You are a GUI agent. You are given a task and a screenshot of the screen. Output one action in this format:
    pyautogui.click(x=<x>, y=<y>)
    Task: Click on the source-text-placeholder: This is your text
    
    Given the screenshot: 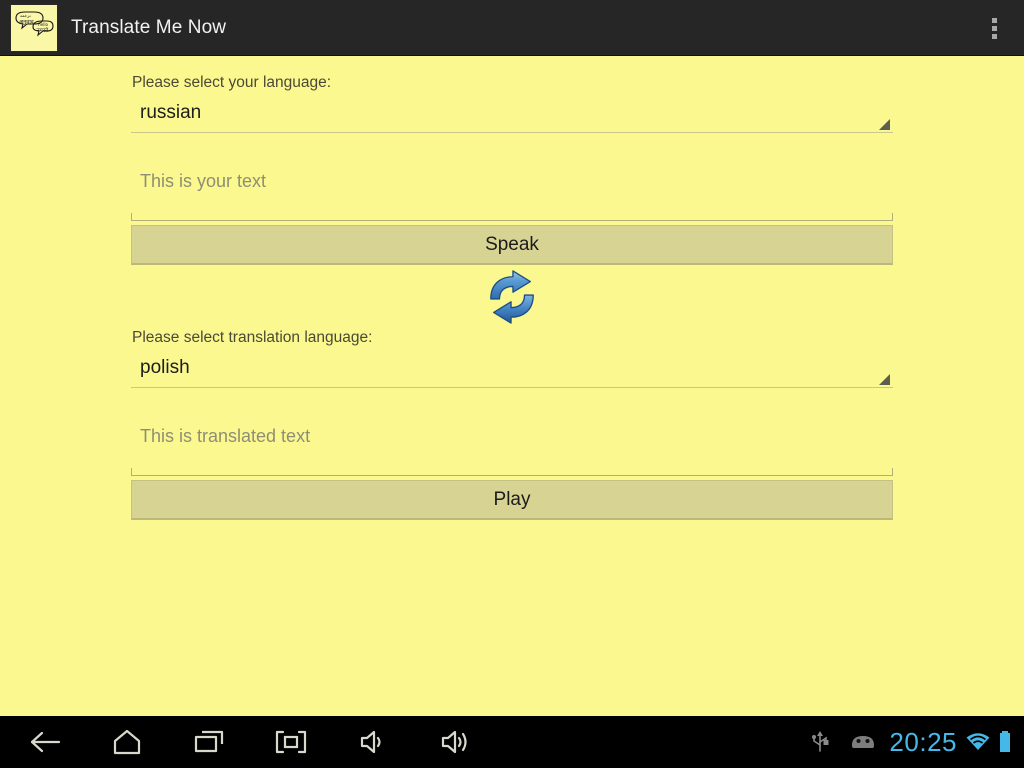 What is the action you would take?
    pyautogui.click(x=203, y=181)
    